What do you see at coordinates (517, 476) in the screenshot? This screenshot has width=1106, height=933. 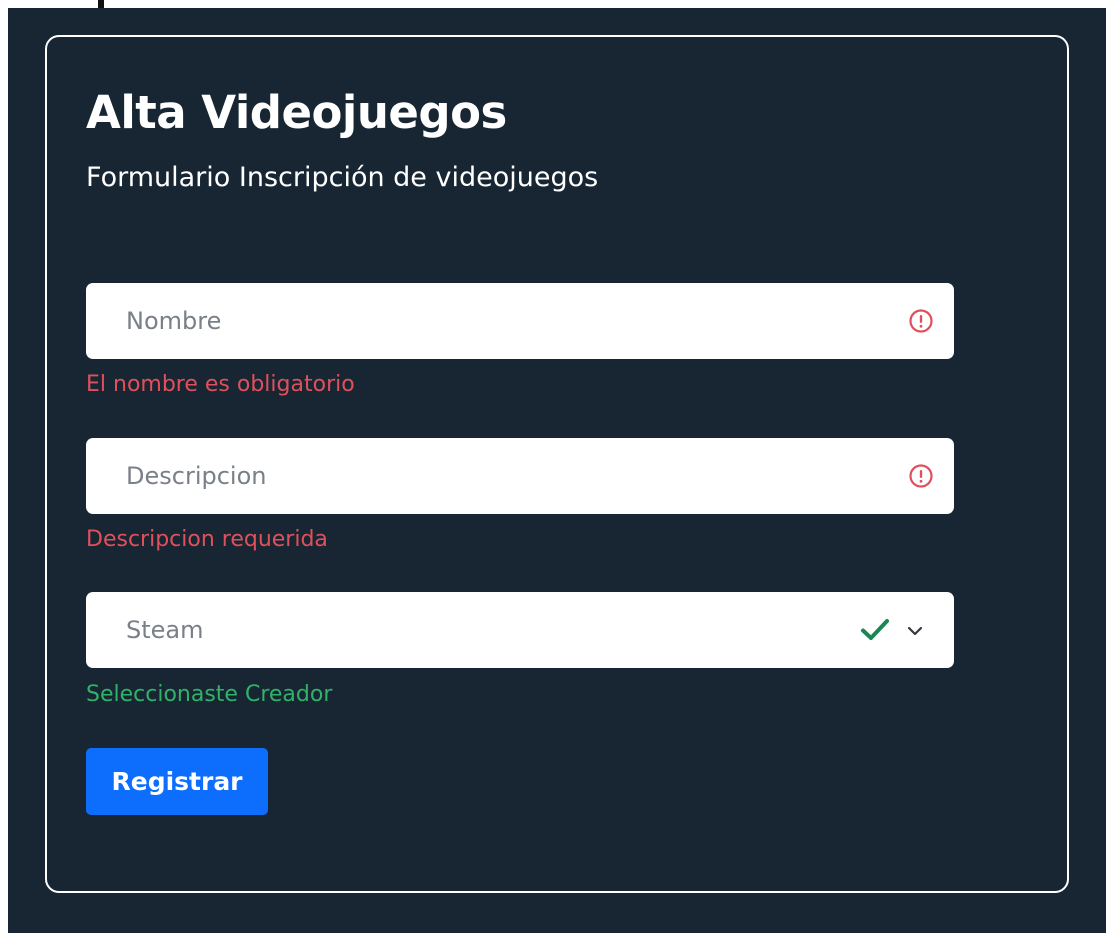 I see `descripcion-input` at bounding box center [517, 476].